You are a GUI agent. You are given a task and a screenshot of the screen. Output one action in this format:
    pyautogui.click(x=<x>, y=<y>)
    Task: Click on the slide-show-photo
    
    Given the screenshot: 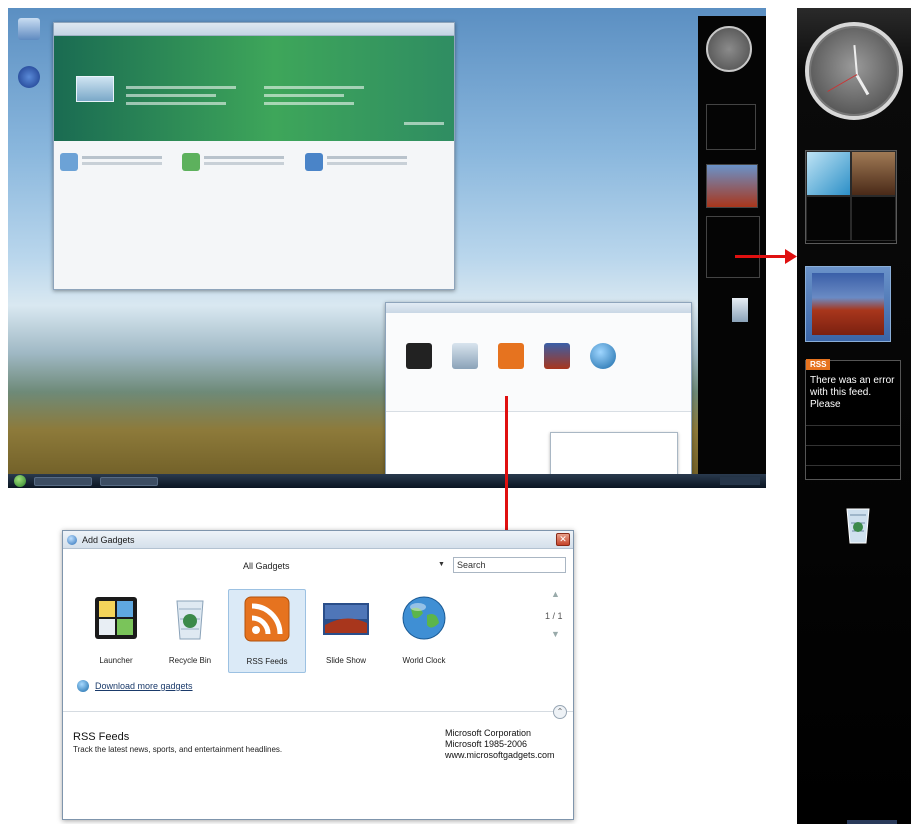 What is the action you would take?
    pyautogui.click(x=848, y=304)
    